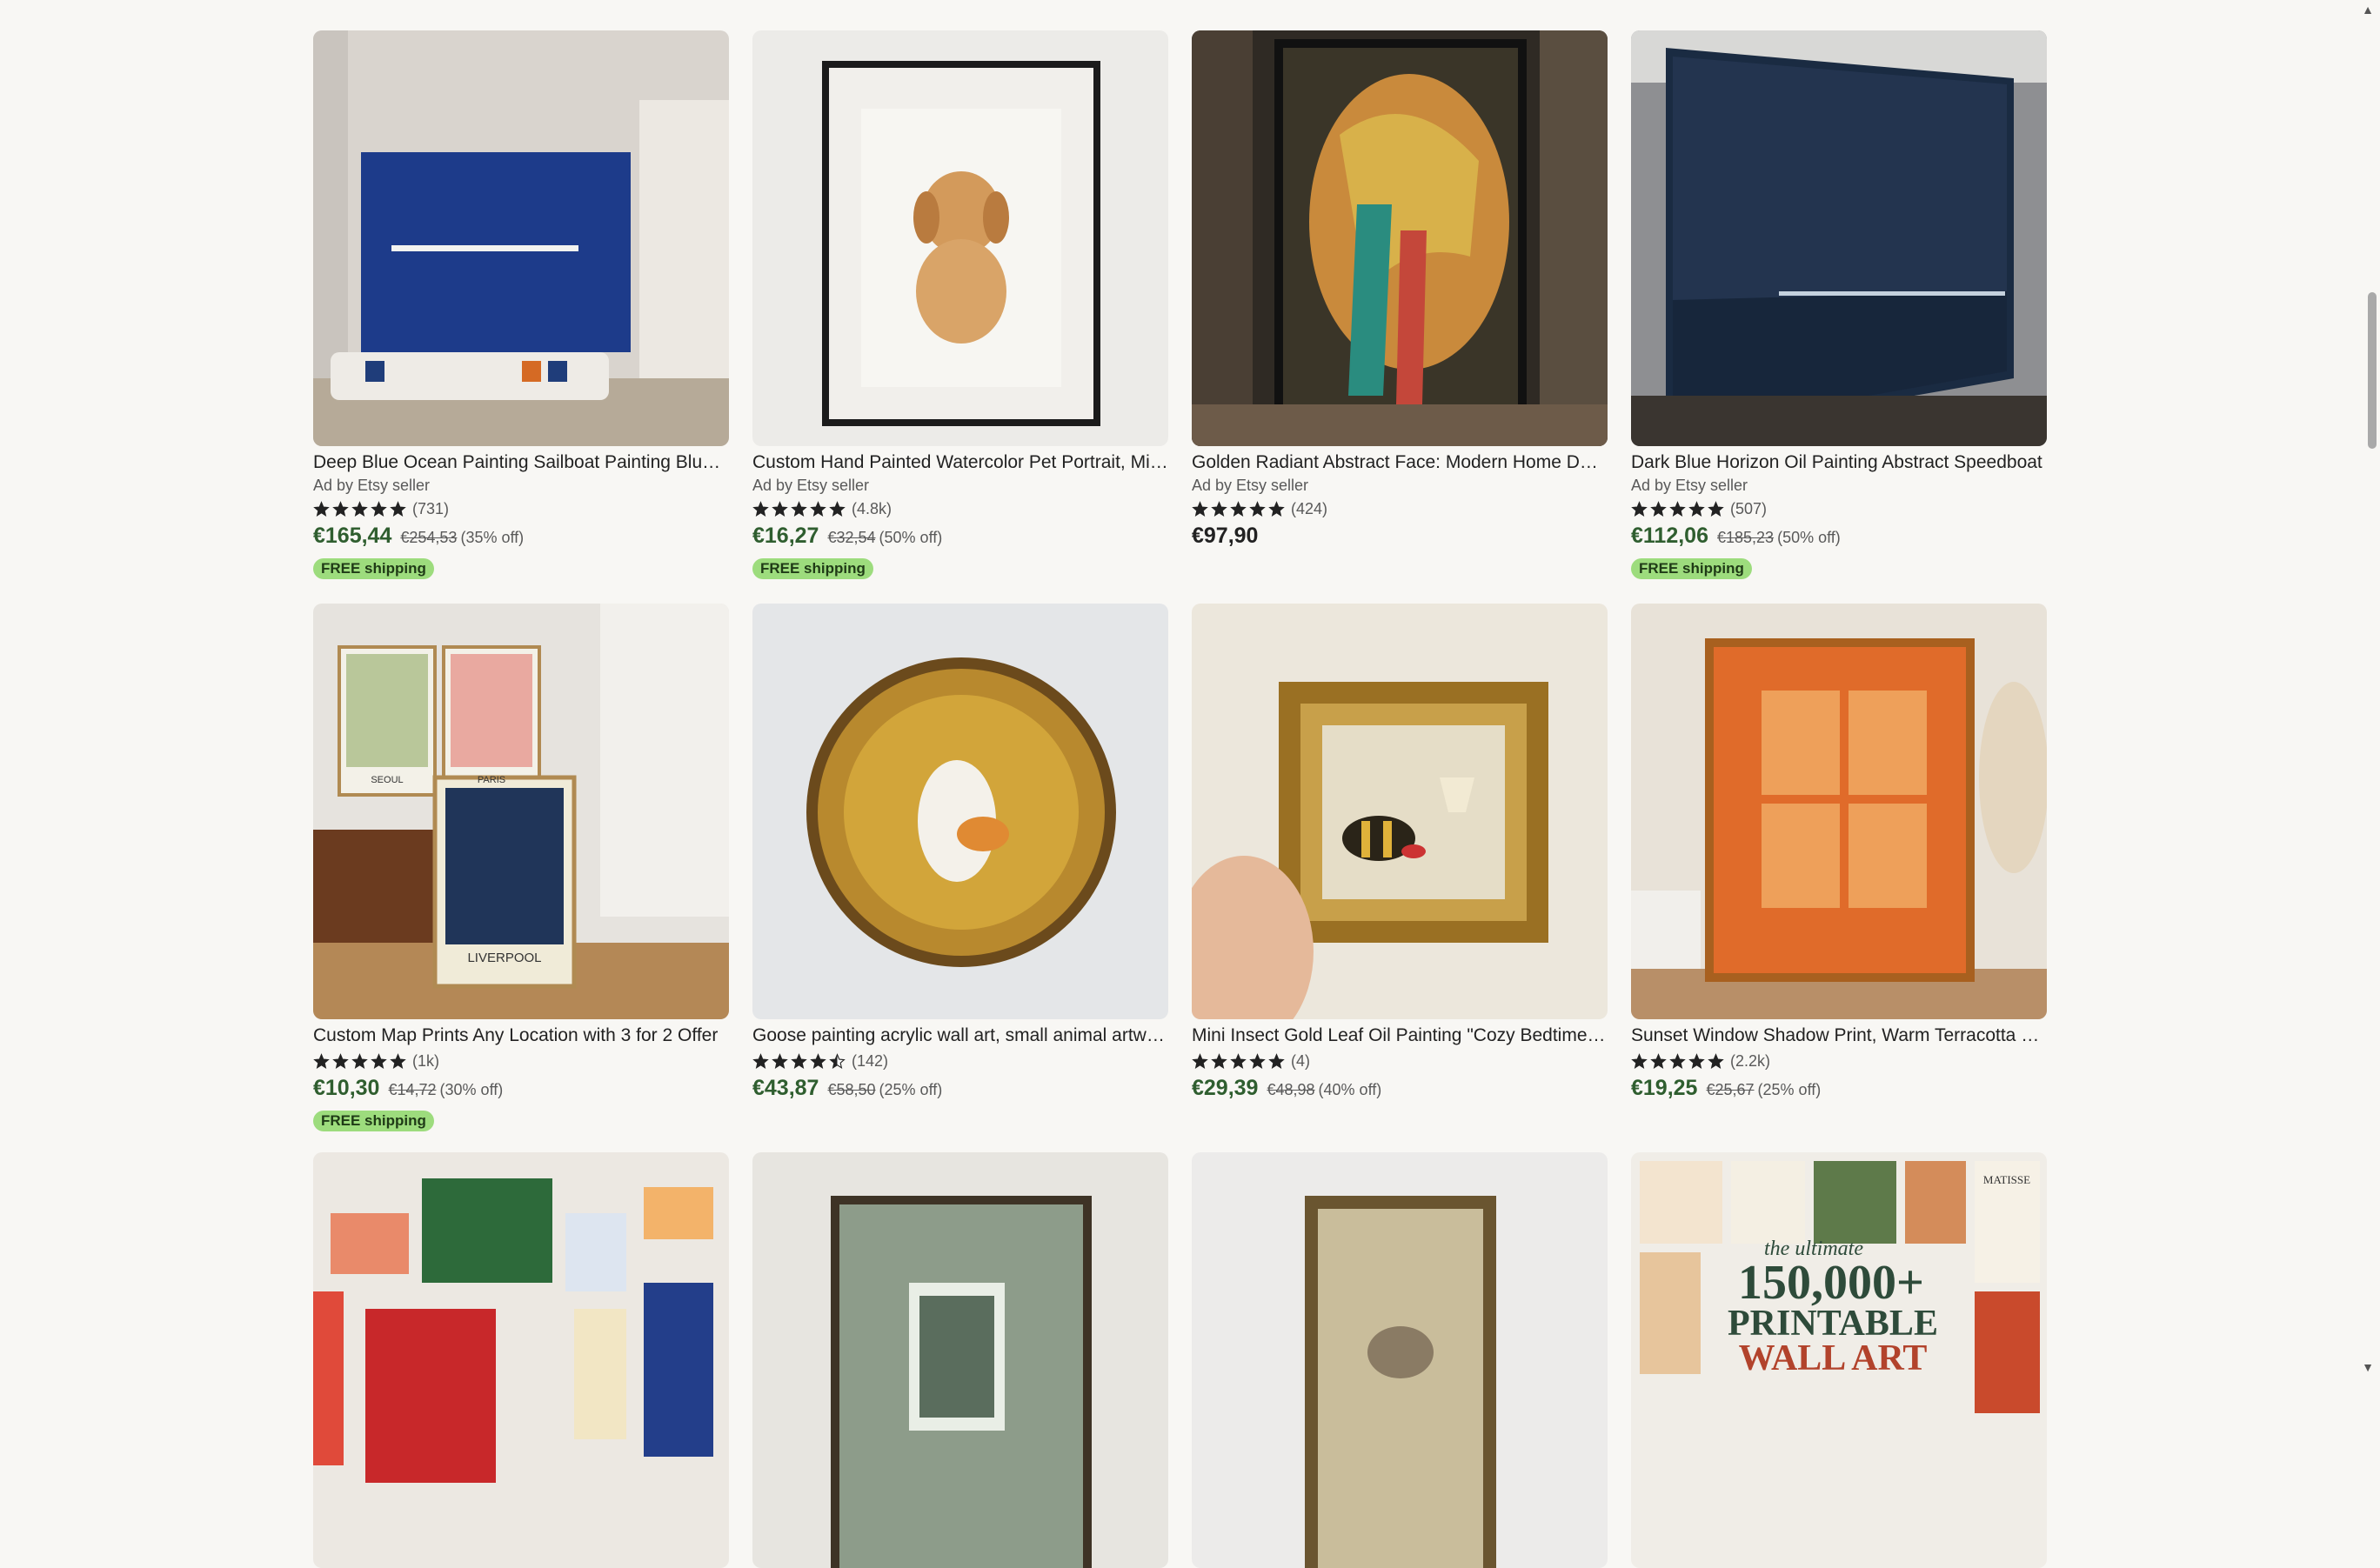 Image resolution: width=2380 pixels, height=1568 pixels. I want to click on listing-image: SEOUL PARIS LIVERPOOL, so click(521, 811).